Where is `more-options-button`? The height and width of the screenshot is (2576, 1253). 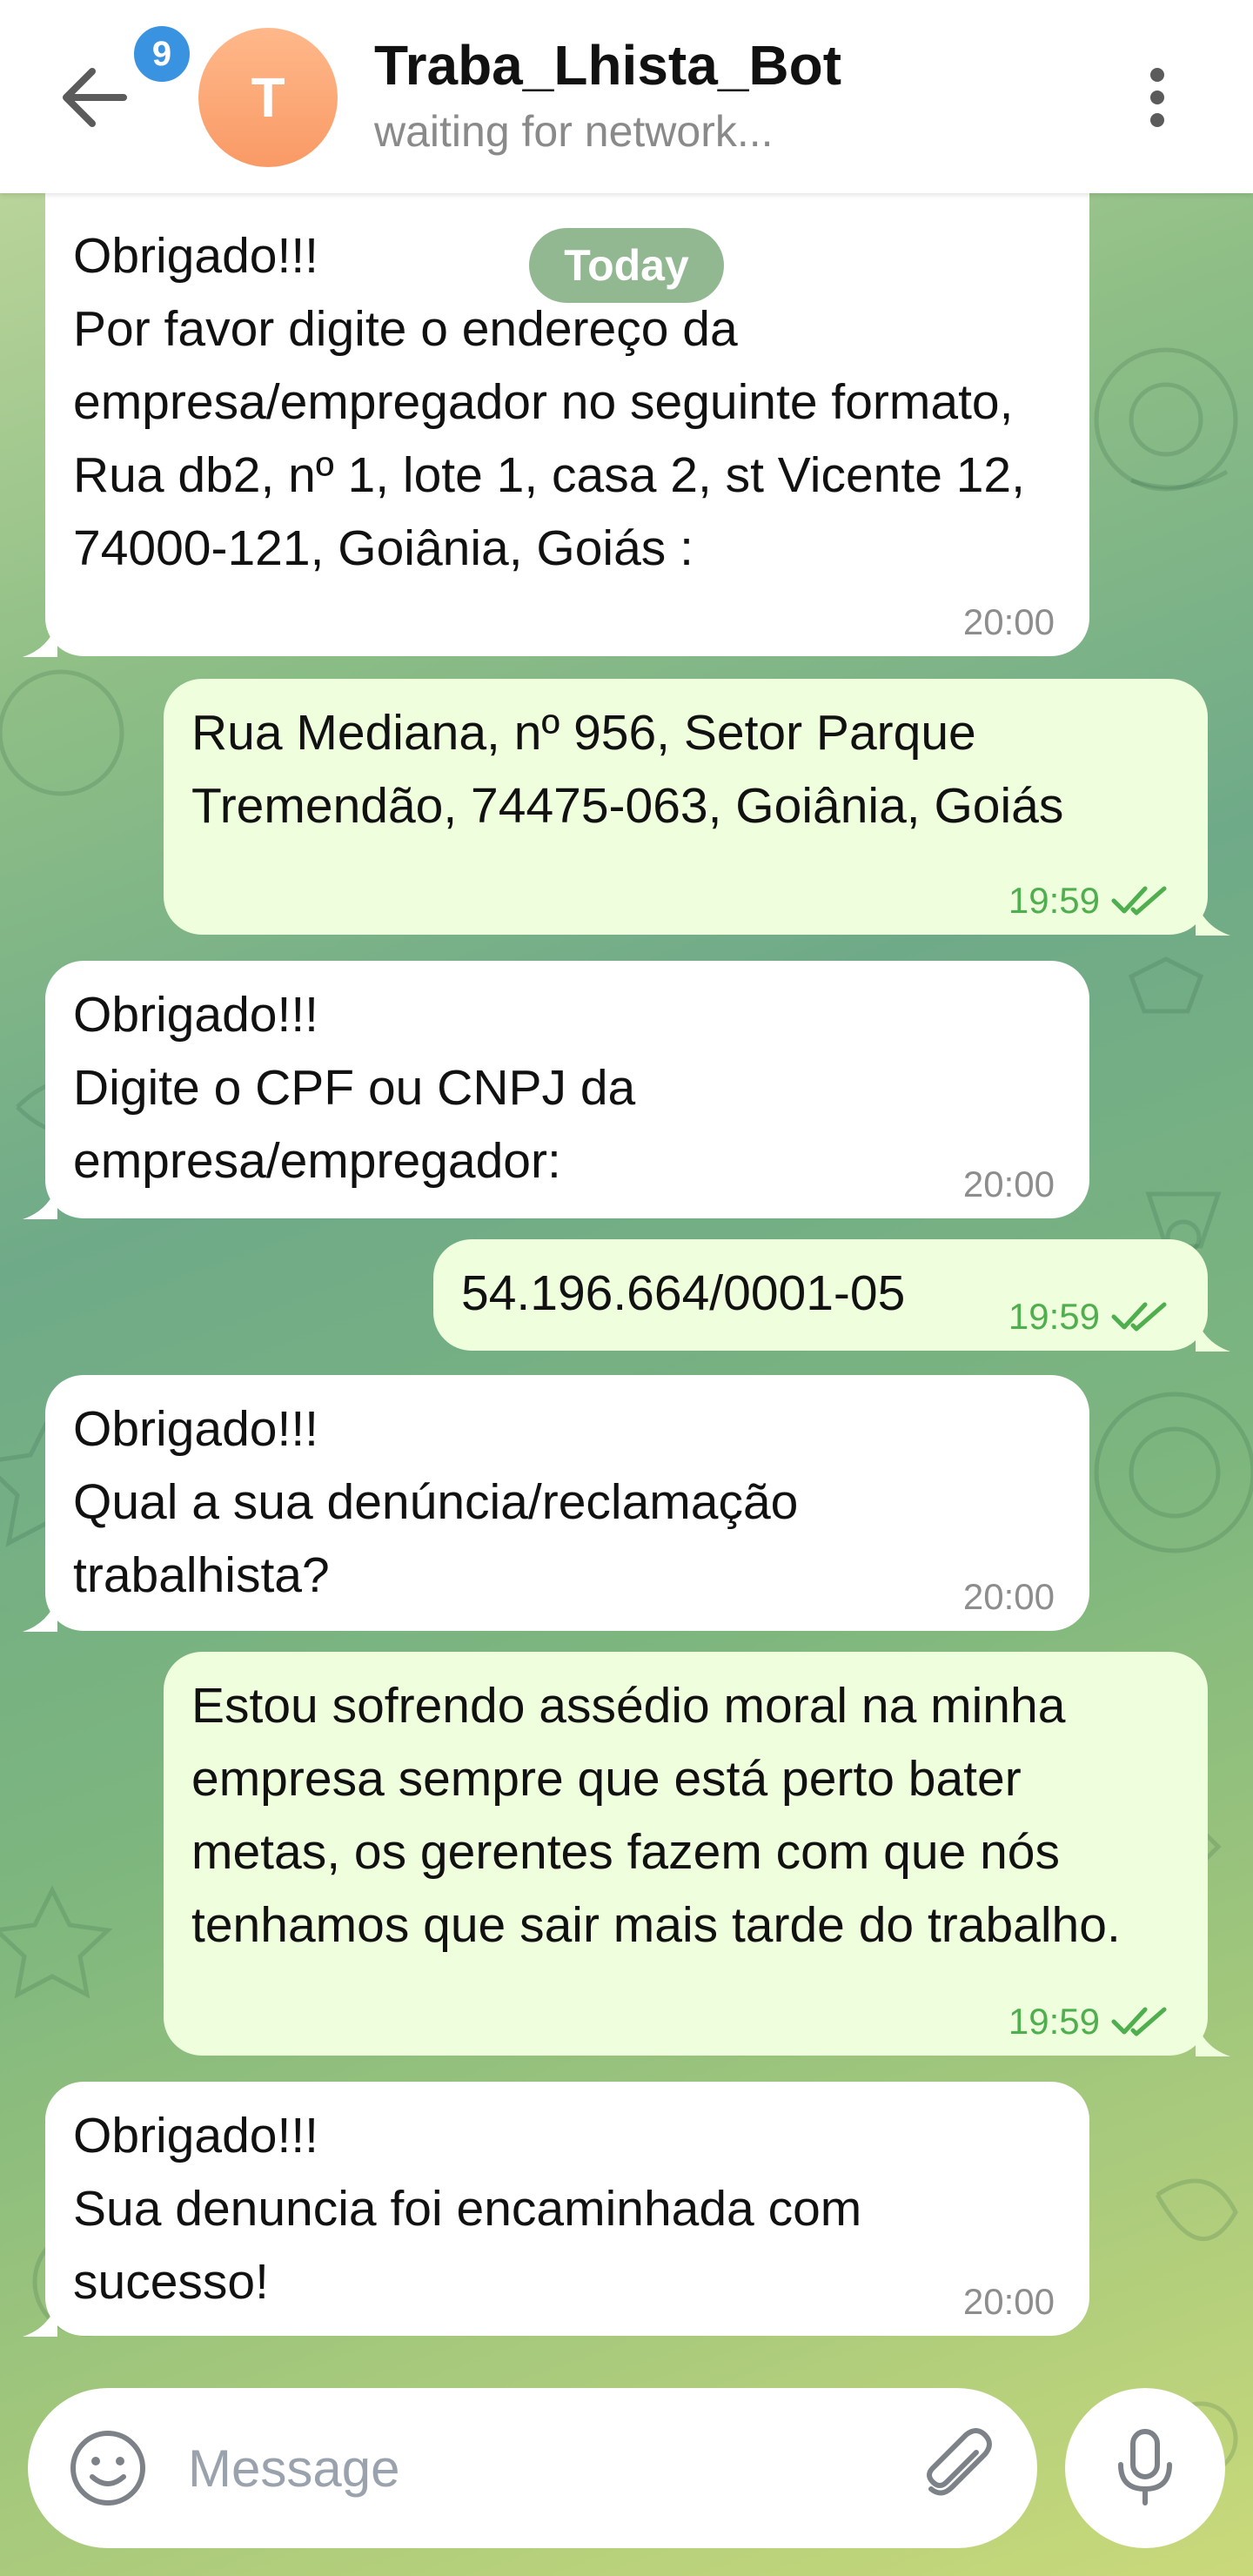
more-options-button is located at coordinates (1157, 97).